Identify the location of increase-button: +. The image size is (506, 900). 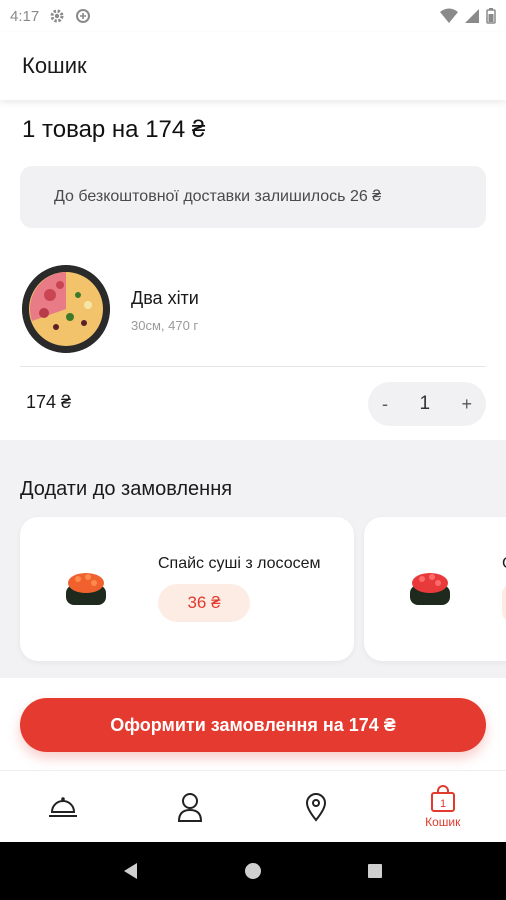
(466, 404).